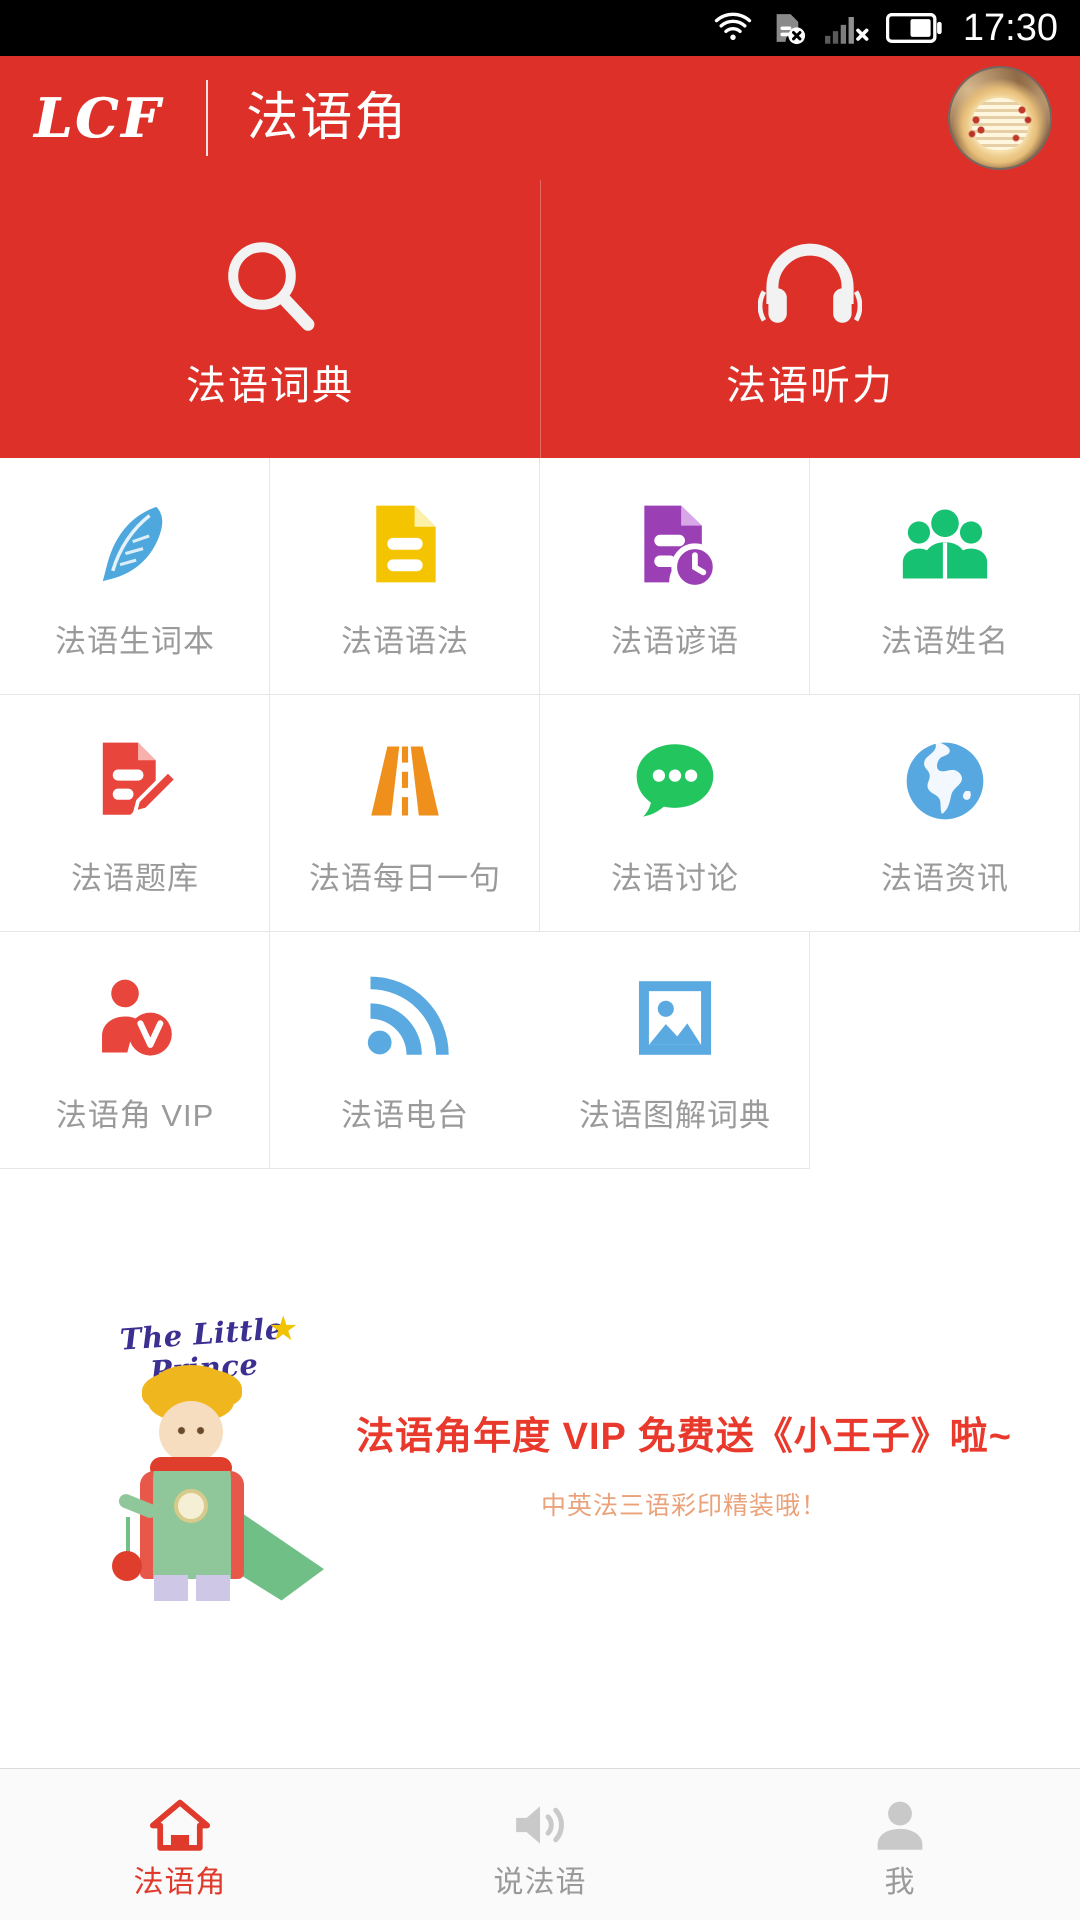 The height and width of the screenshot is (1920, 1080). Describe the element at coordinates (675, 878) in the screenshot. I see `grid-item-label: 法语讨论` at that location.